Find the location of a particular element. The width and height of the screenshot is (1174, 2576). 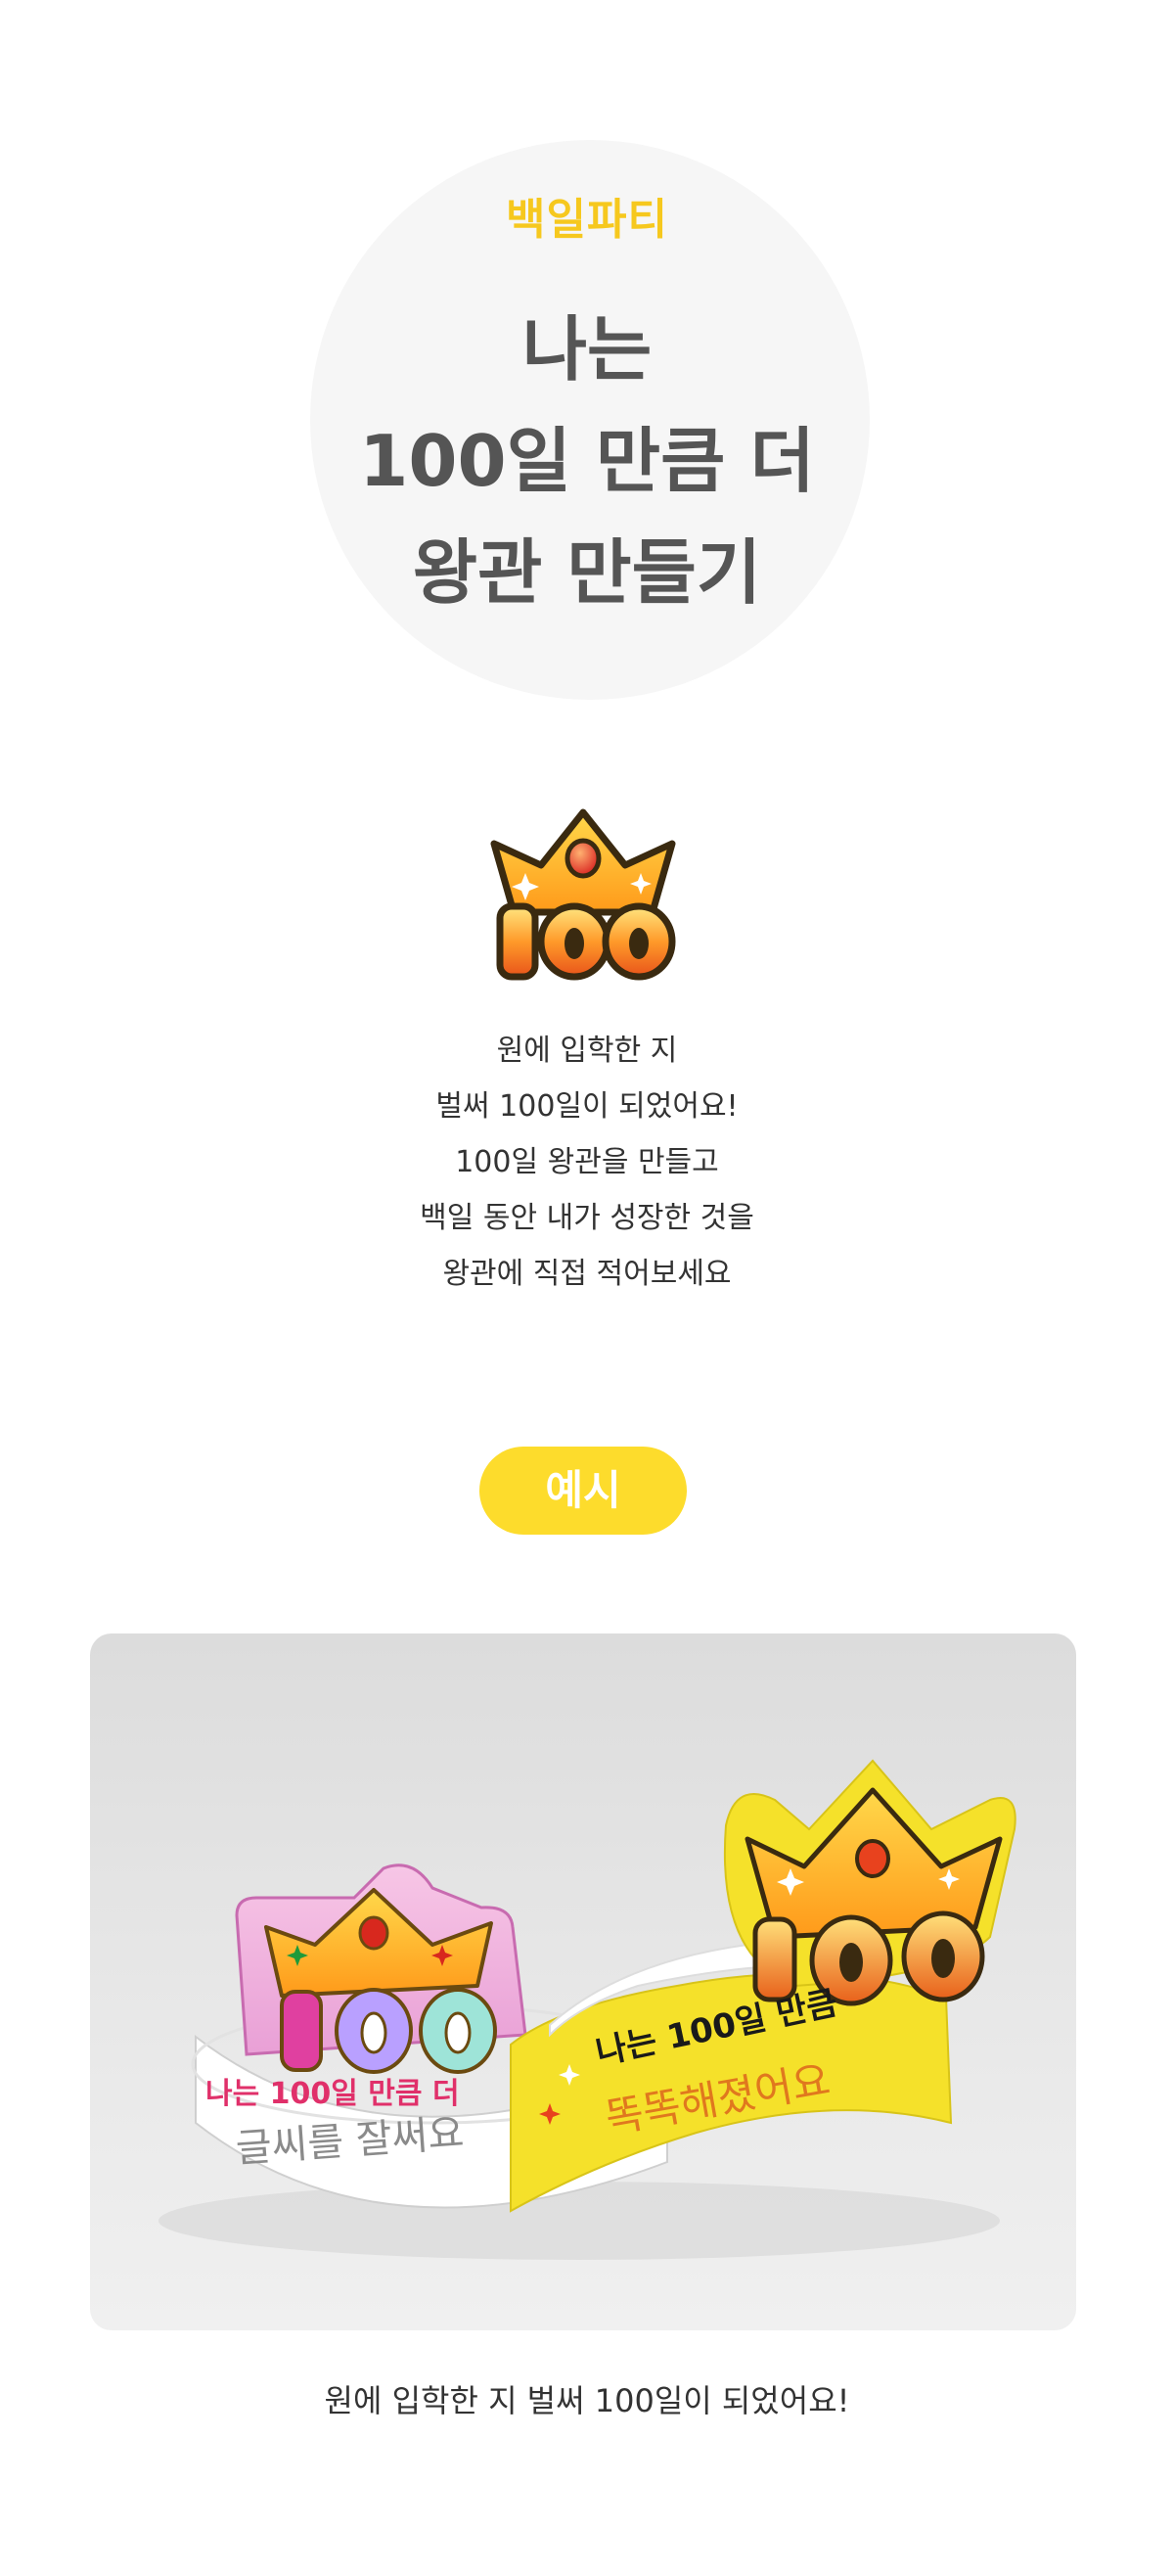

title-line-3: 왕관 만들기 is located at coordinates (587, 572).